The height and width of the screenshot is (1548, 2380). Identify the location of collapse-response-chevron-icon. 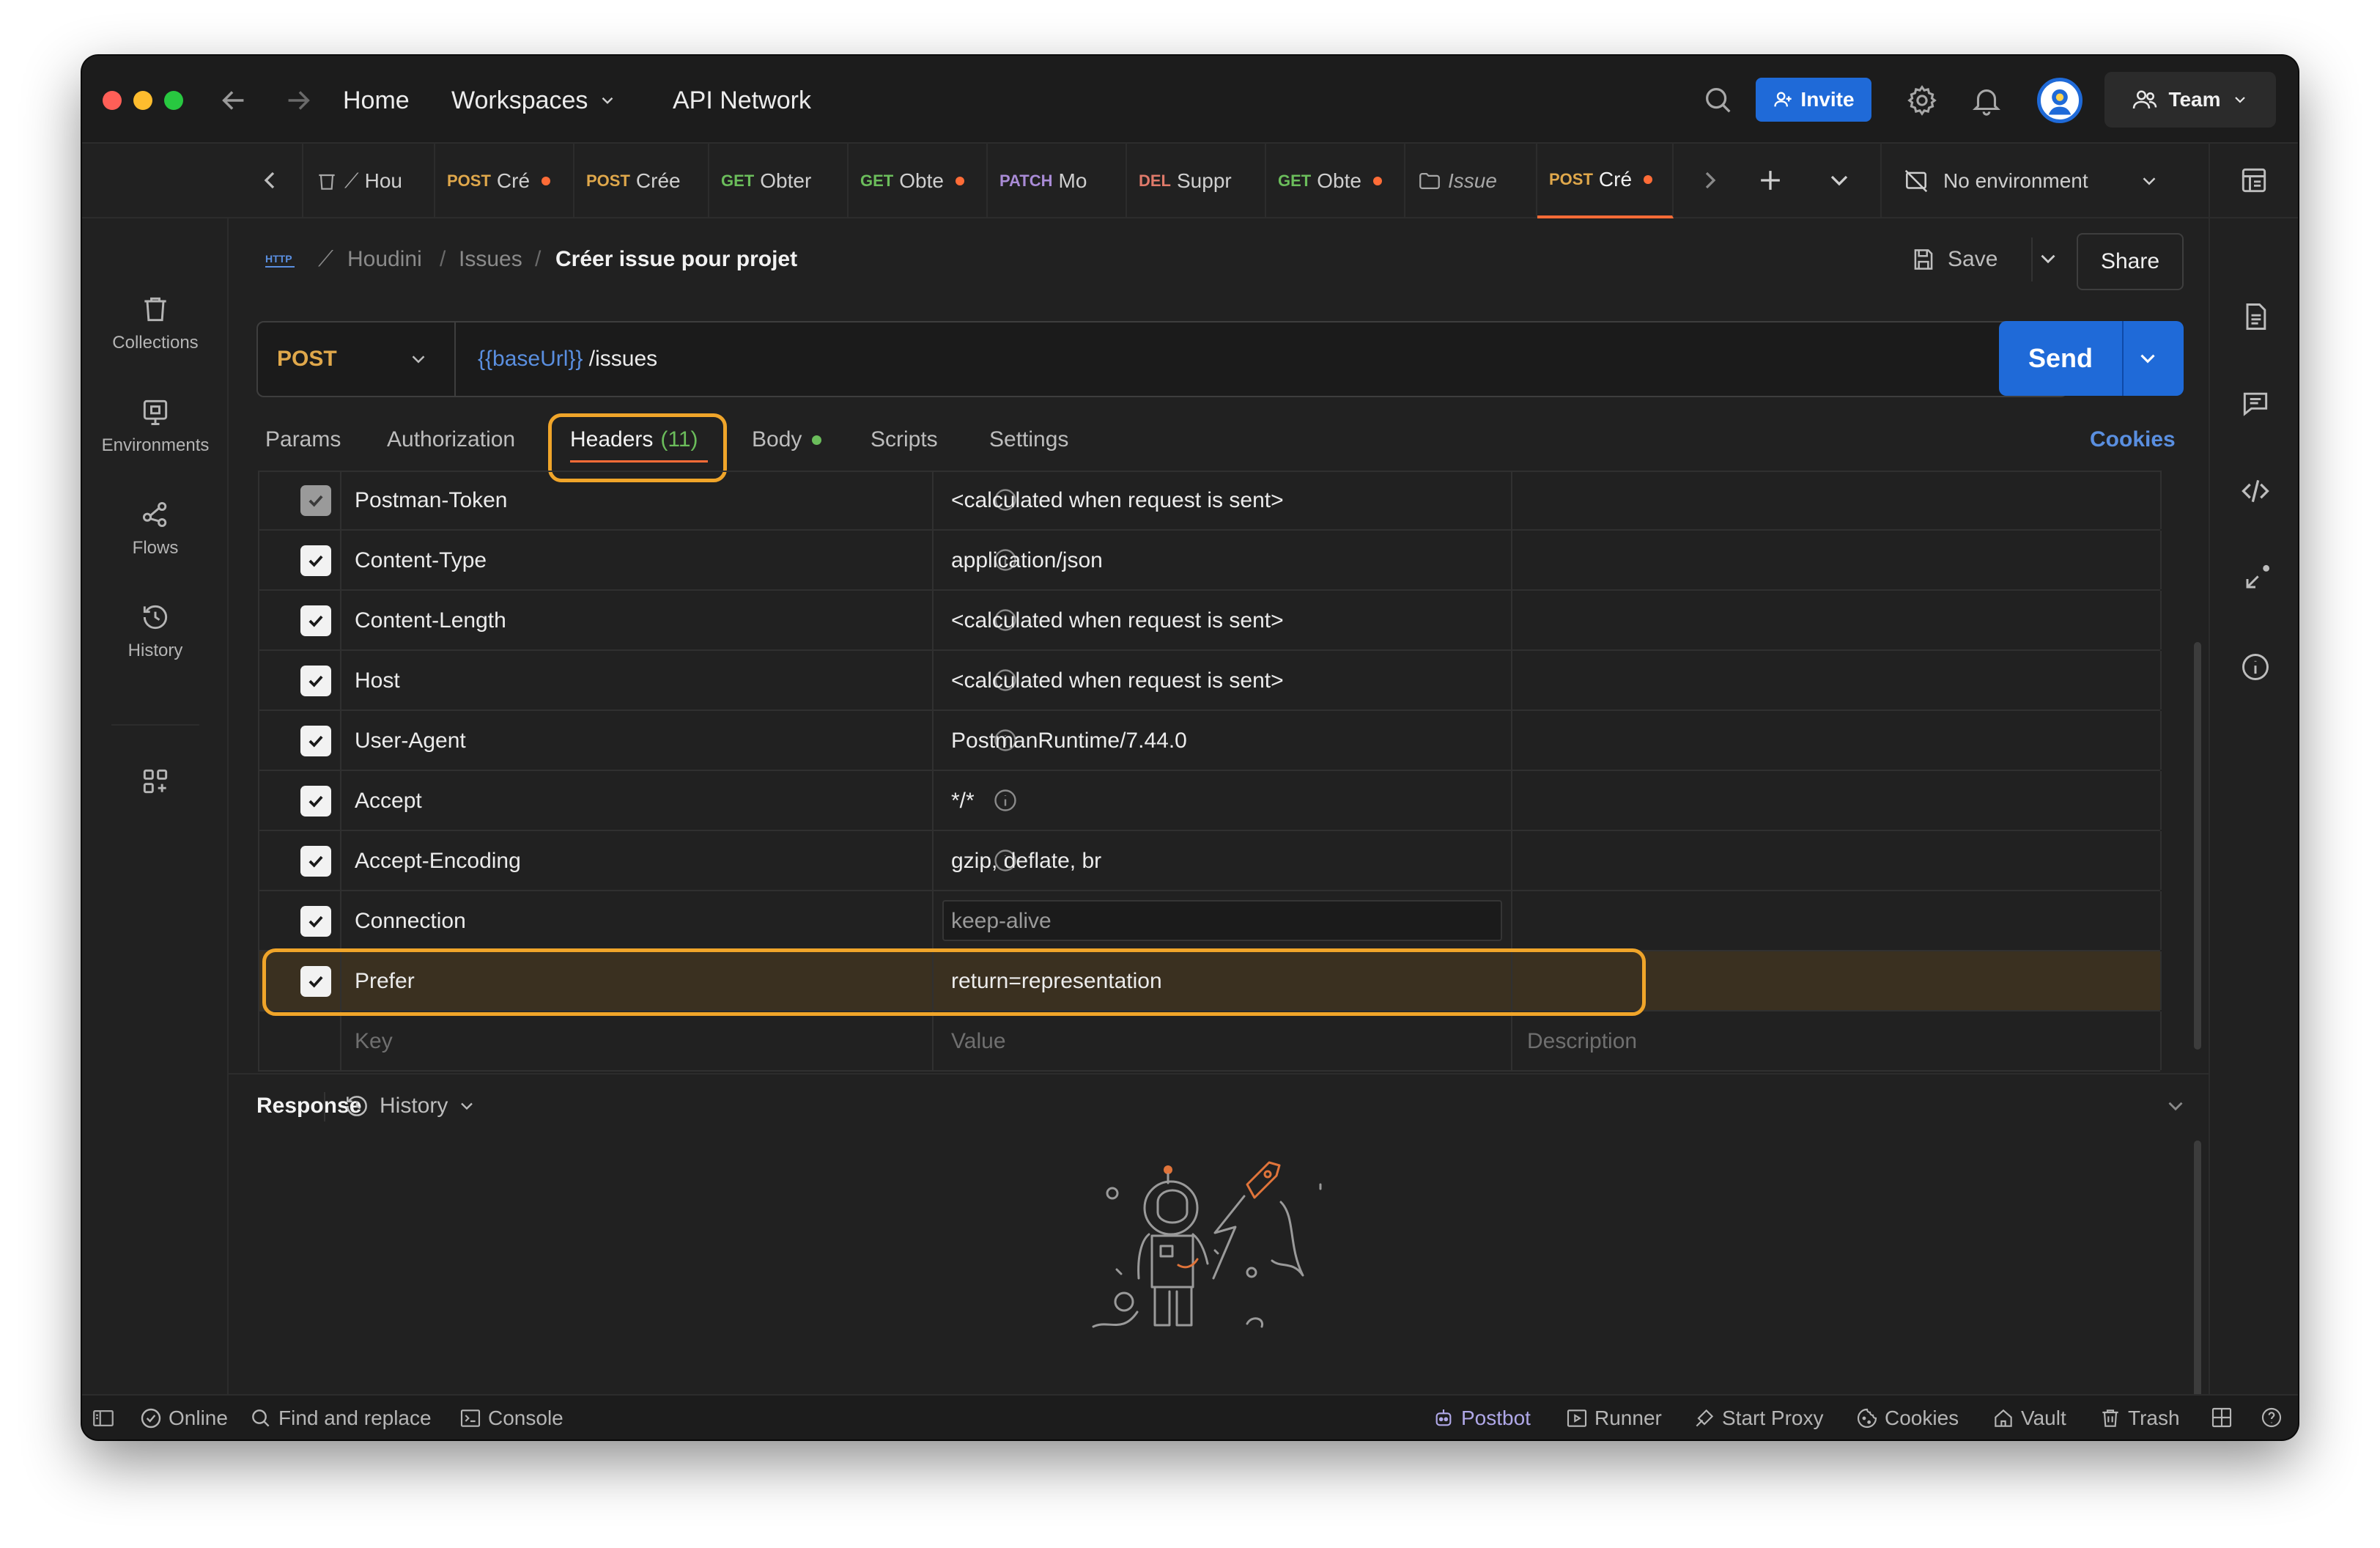
(2175, 1106).